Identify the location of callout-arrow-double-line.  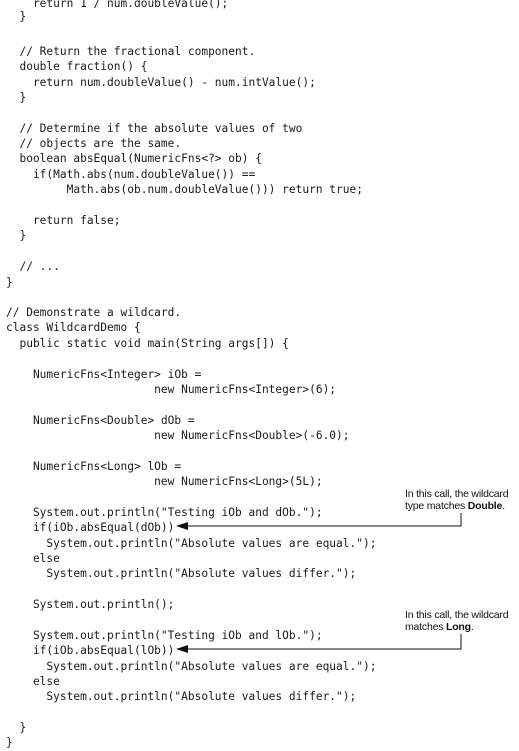
(324, 520).